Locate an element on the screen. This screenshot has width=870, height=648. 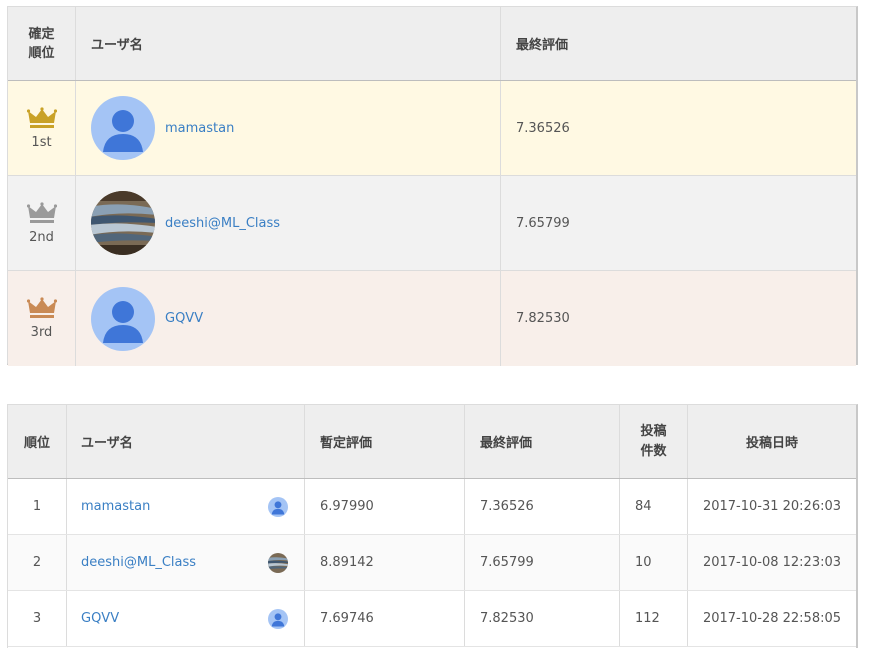
header-submission-date-label: 投稿日時 is located at coordinates (771, 443).